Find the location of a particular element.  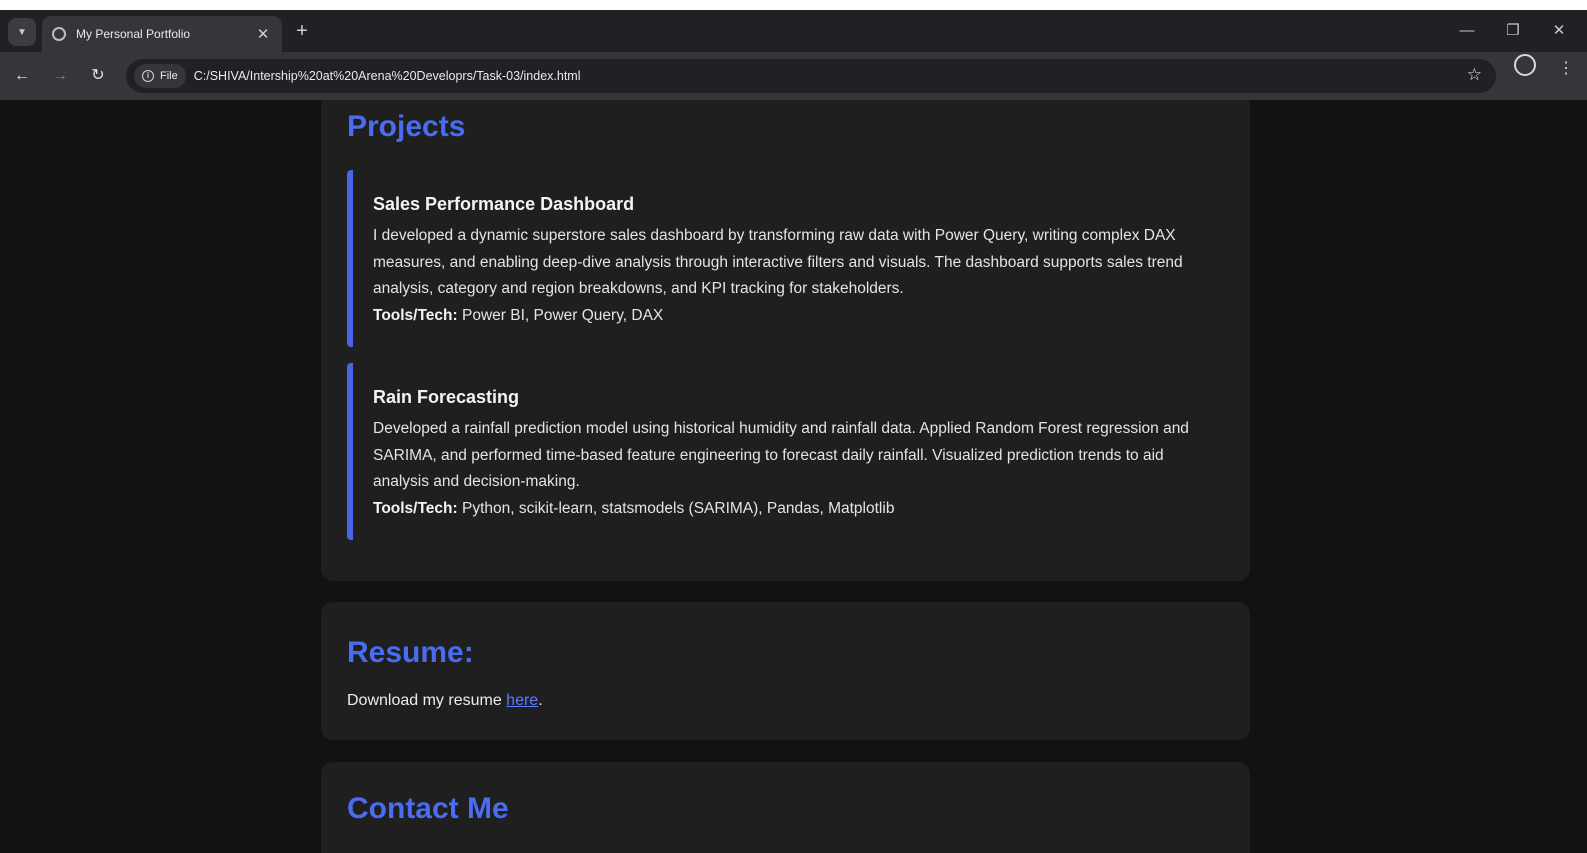

forward-icon: → is located at coordinates (60, 76).